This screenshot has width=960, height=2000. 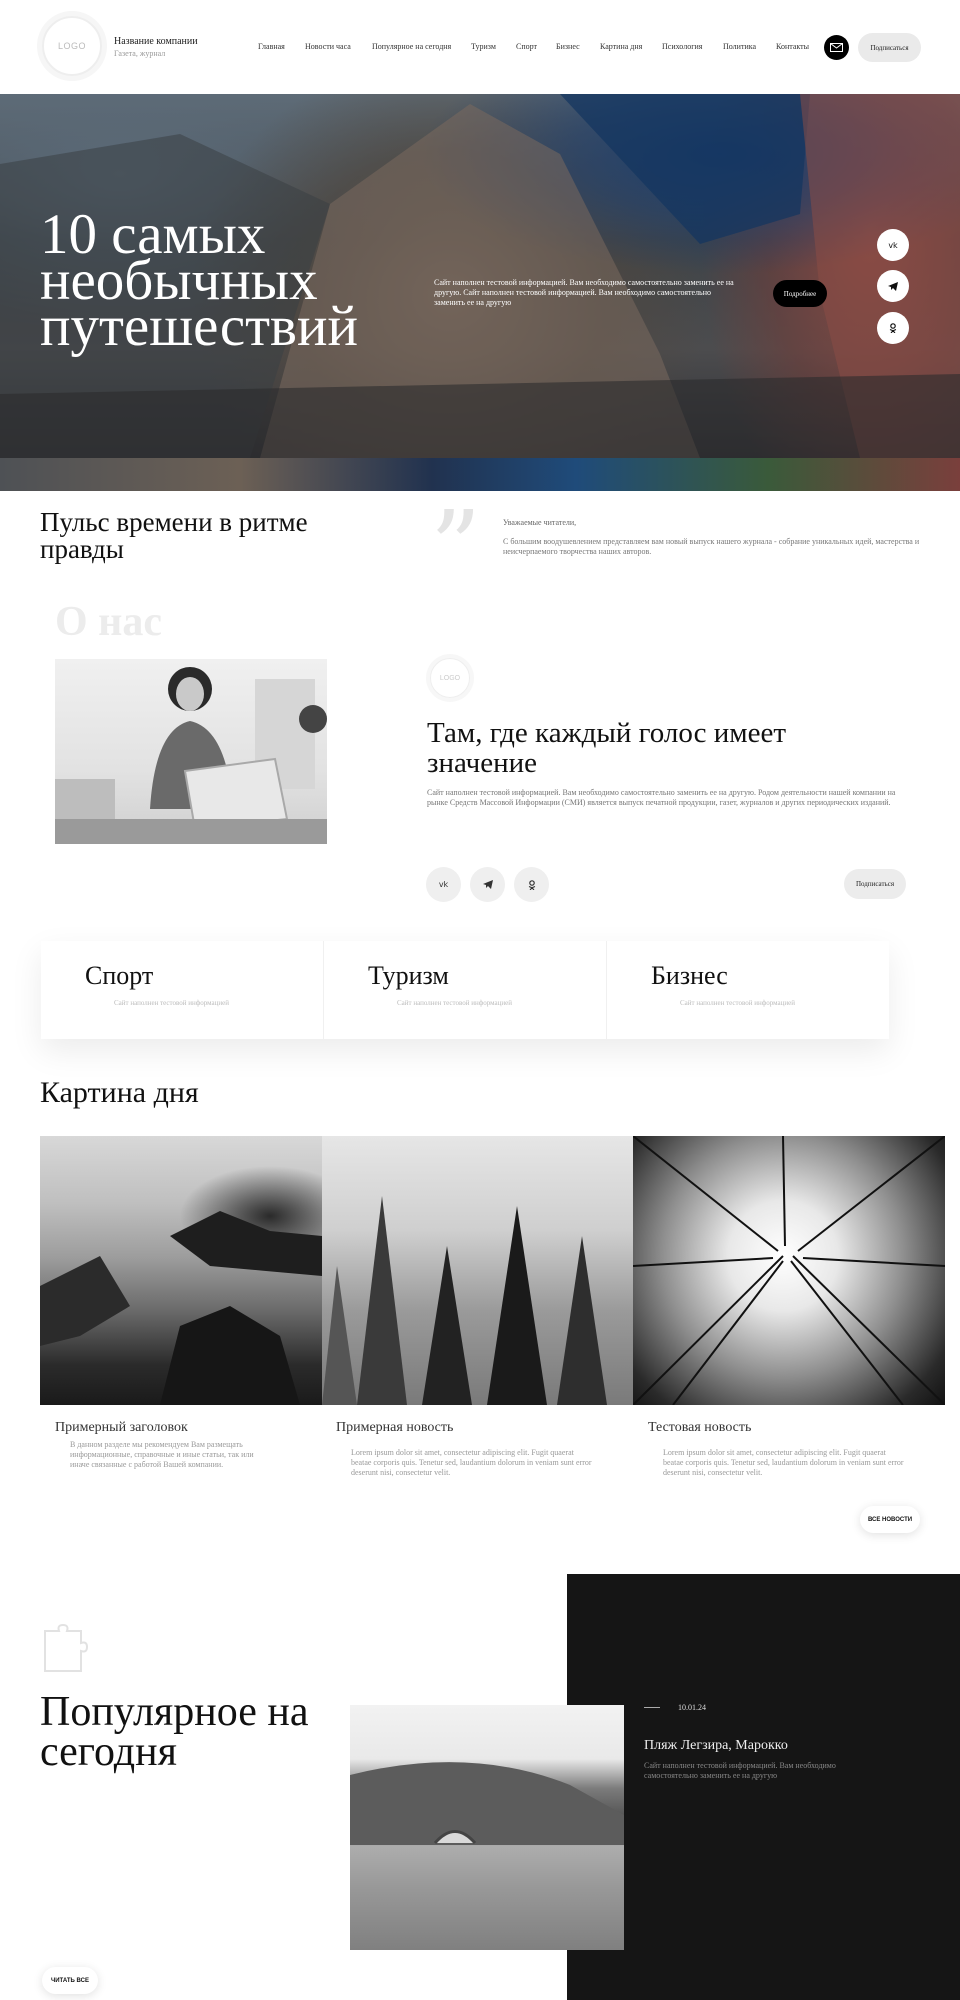 I want to click on news-image-forest, so click(x=477, y=1270).